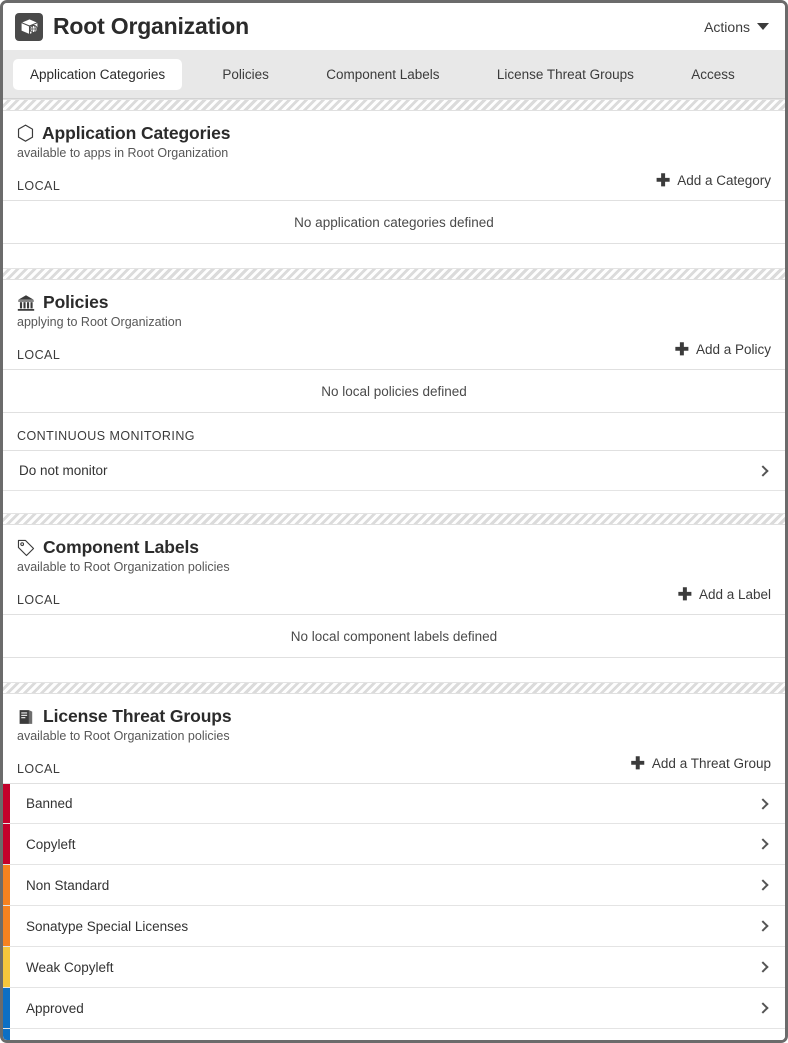 This screenshot has width=788, height=1043. I want to click on policies-group-label: LOCAL, so click(39, 355).